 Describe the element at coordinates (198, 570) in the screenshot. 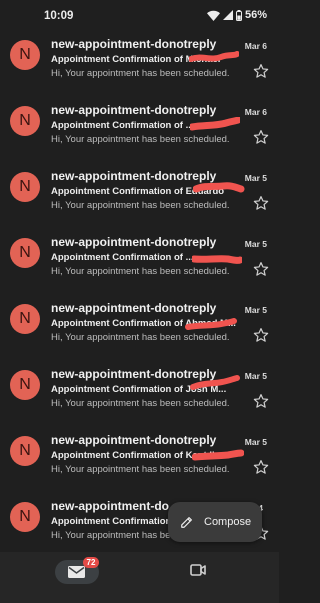

I see `video-camera-icon` at that location.